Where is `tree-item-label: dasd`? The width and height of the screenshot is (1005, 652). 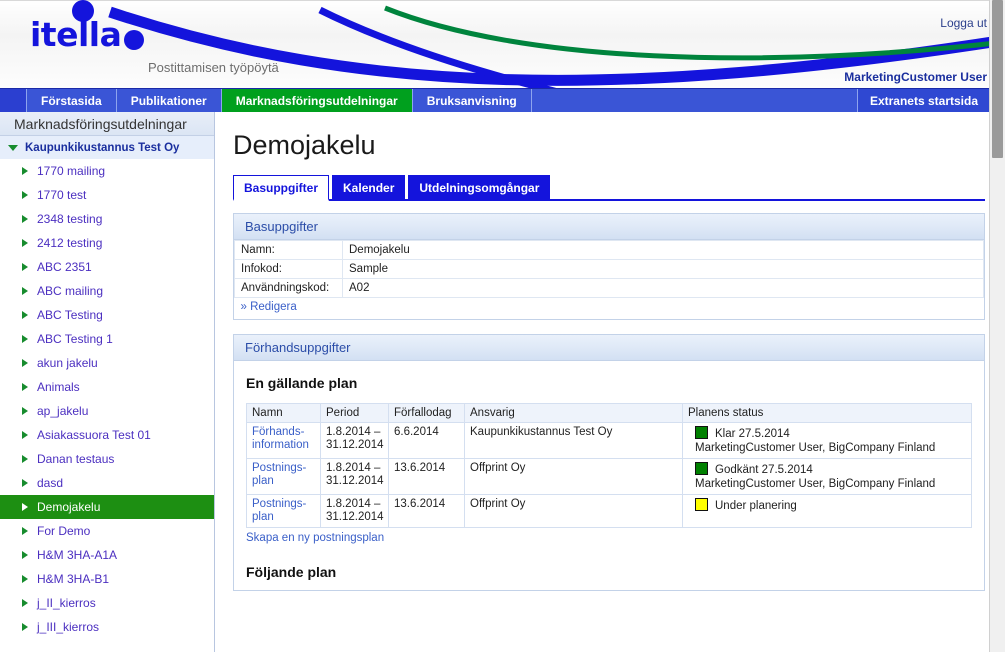
tree-item-label: dasd is located at coordinates (50, 483).